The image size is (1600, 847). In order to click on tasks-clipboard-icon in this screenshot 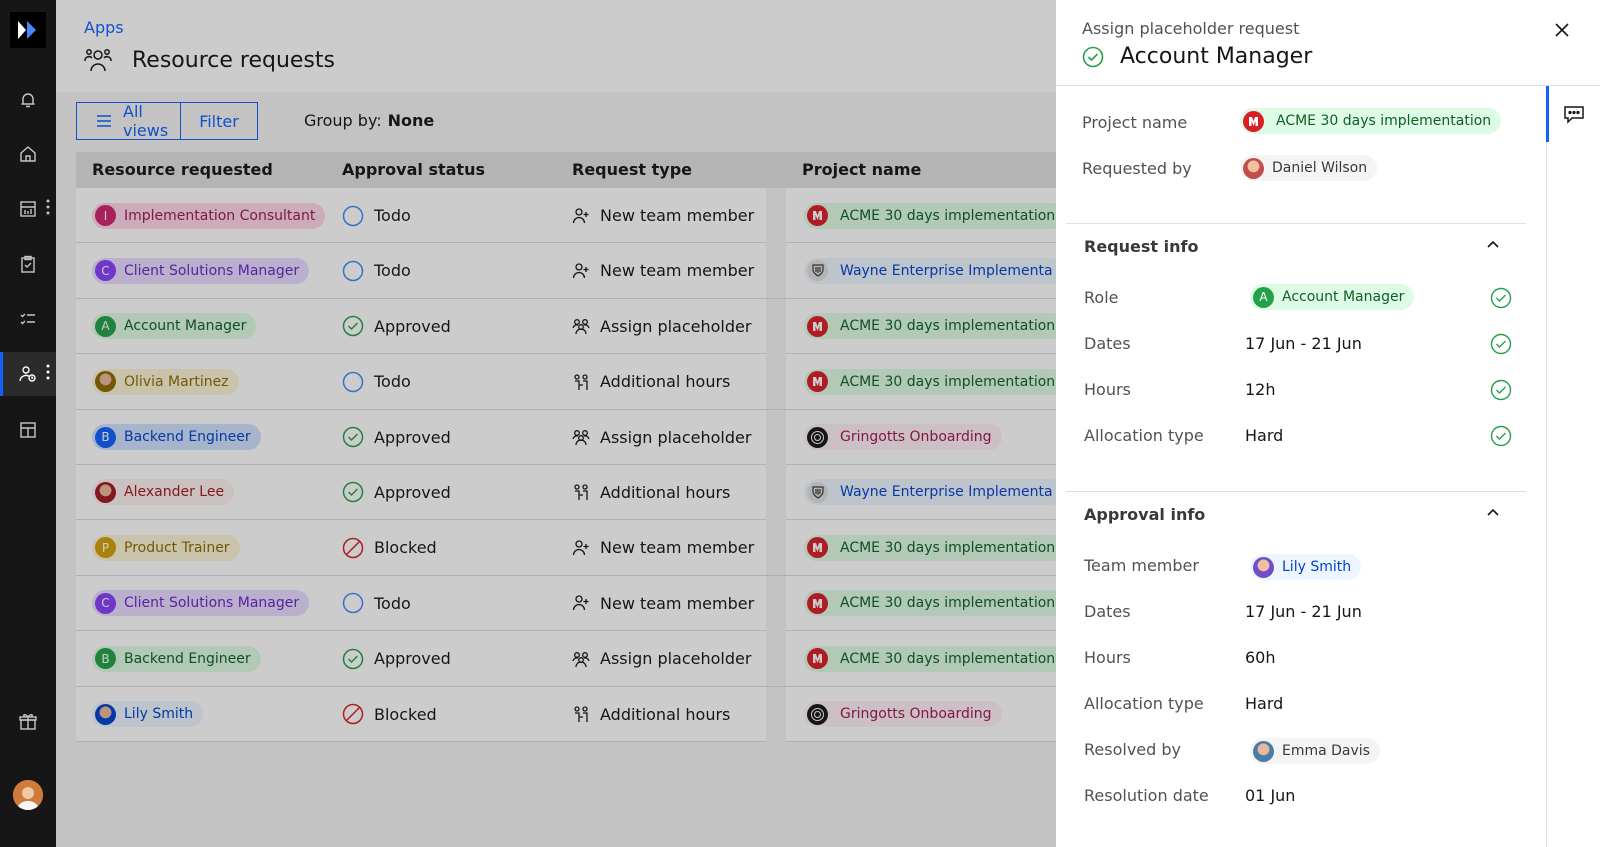, I will do `click(28, 264)`.